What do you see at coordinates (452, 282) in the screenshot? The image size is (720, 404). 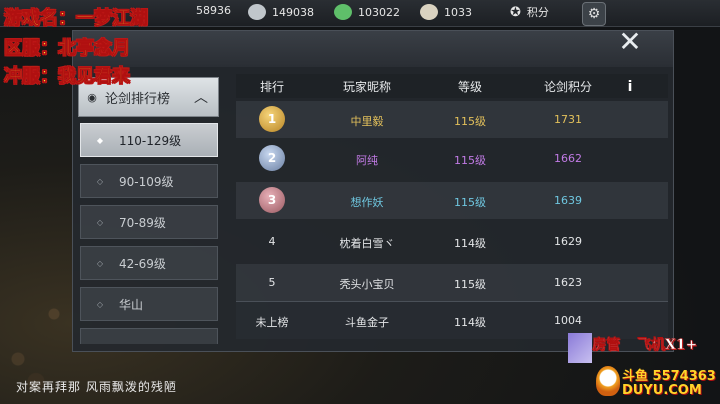 I see `table-row: 5 秃头小宝贝 115级 1623` at bounding box center [452, 282].